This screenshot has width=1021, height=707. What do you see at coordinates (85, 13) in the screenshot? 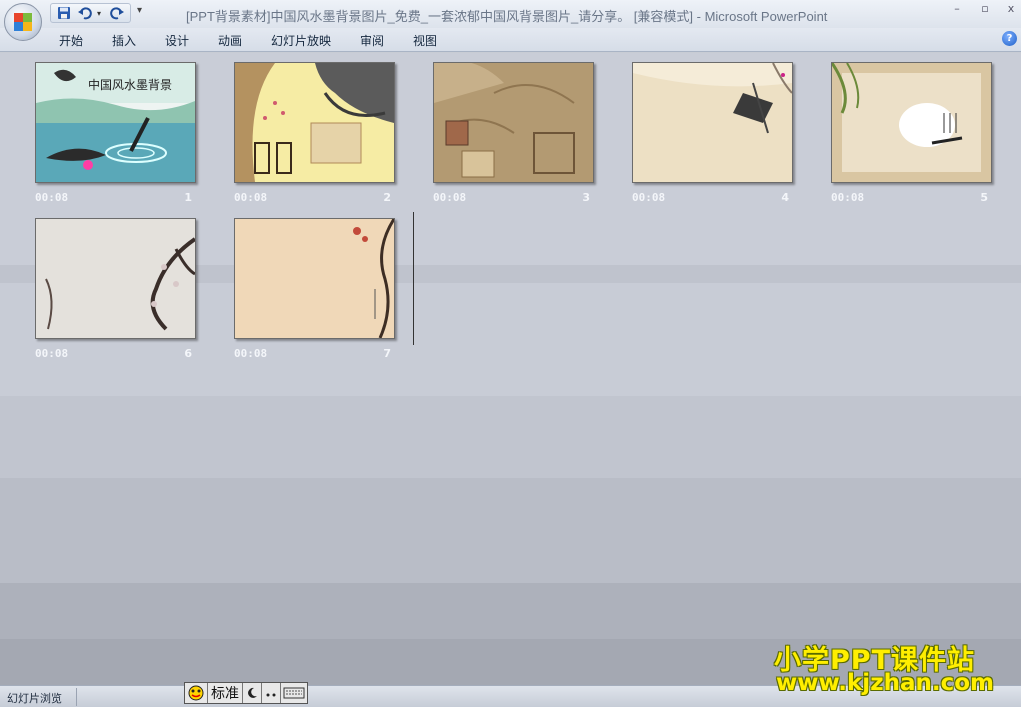
I see `undo-icon` at bounding box center [85, 13].